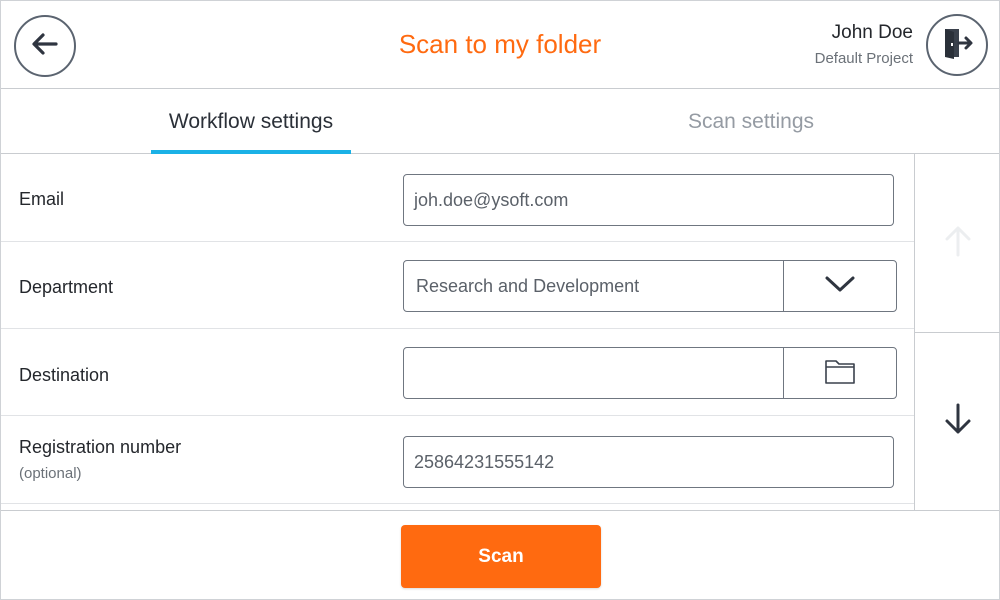  I want to click on user-name: John Doe, so click(872, 32).